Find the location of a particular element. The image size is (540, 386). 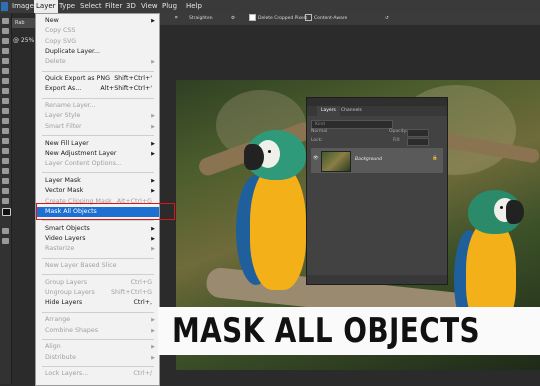

menu-item-shortcut: Shift+Ctrl+' is located at coordinates (133, 78).